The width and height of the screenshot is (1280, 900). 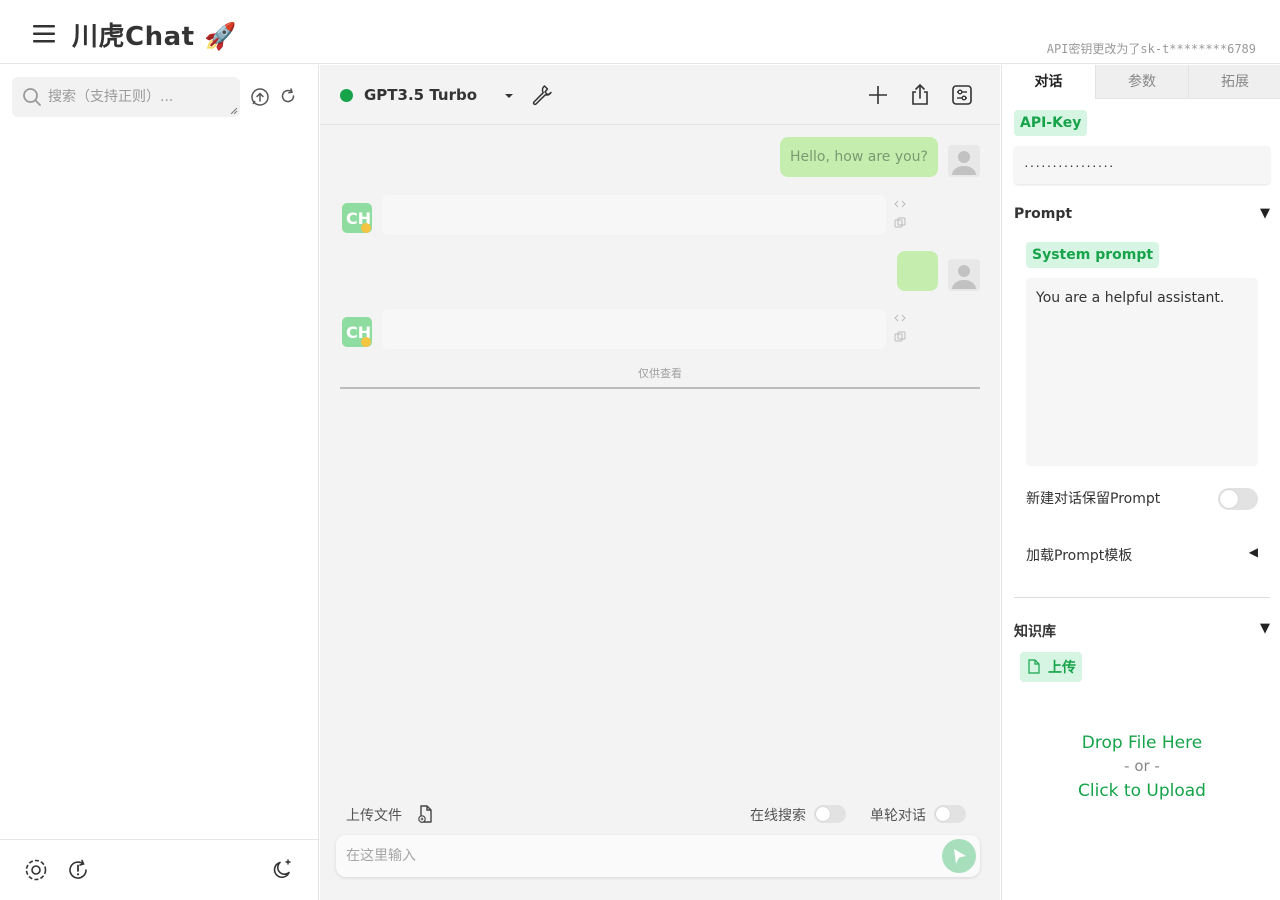 What do you see at coordinates (1142, 791) in the screenshot?
I see `click-upload-text: Click to Upload` at bounding box center [1142, 791].